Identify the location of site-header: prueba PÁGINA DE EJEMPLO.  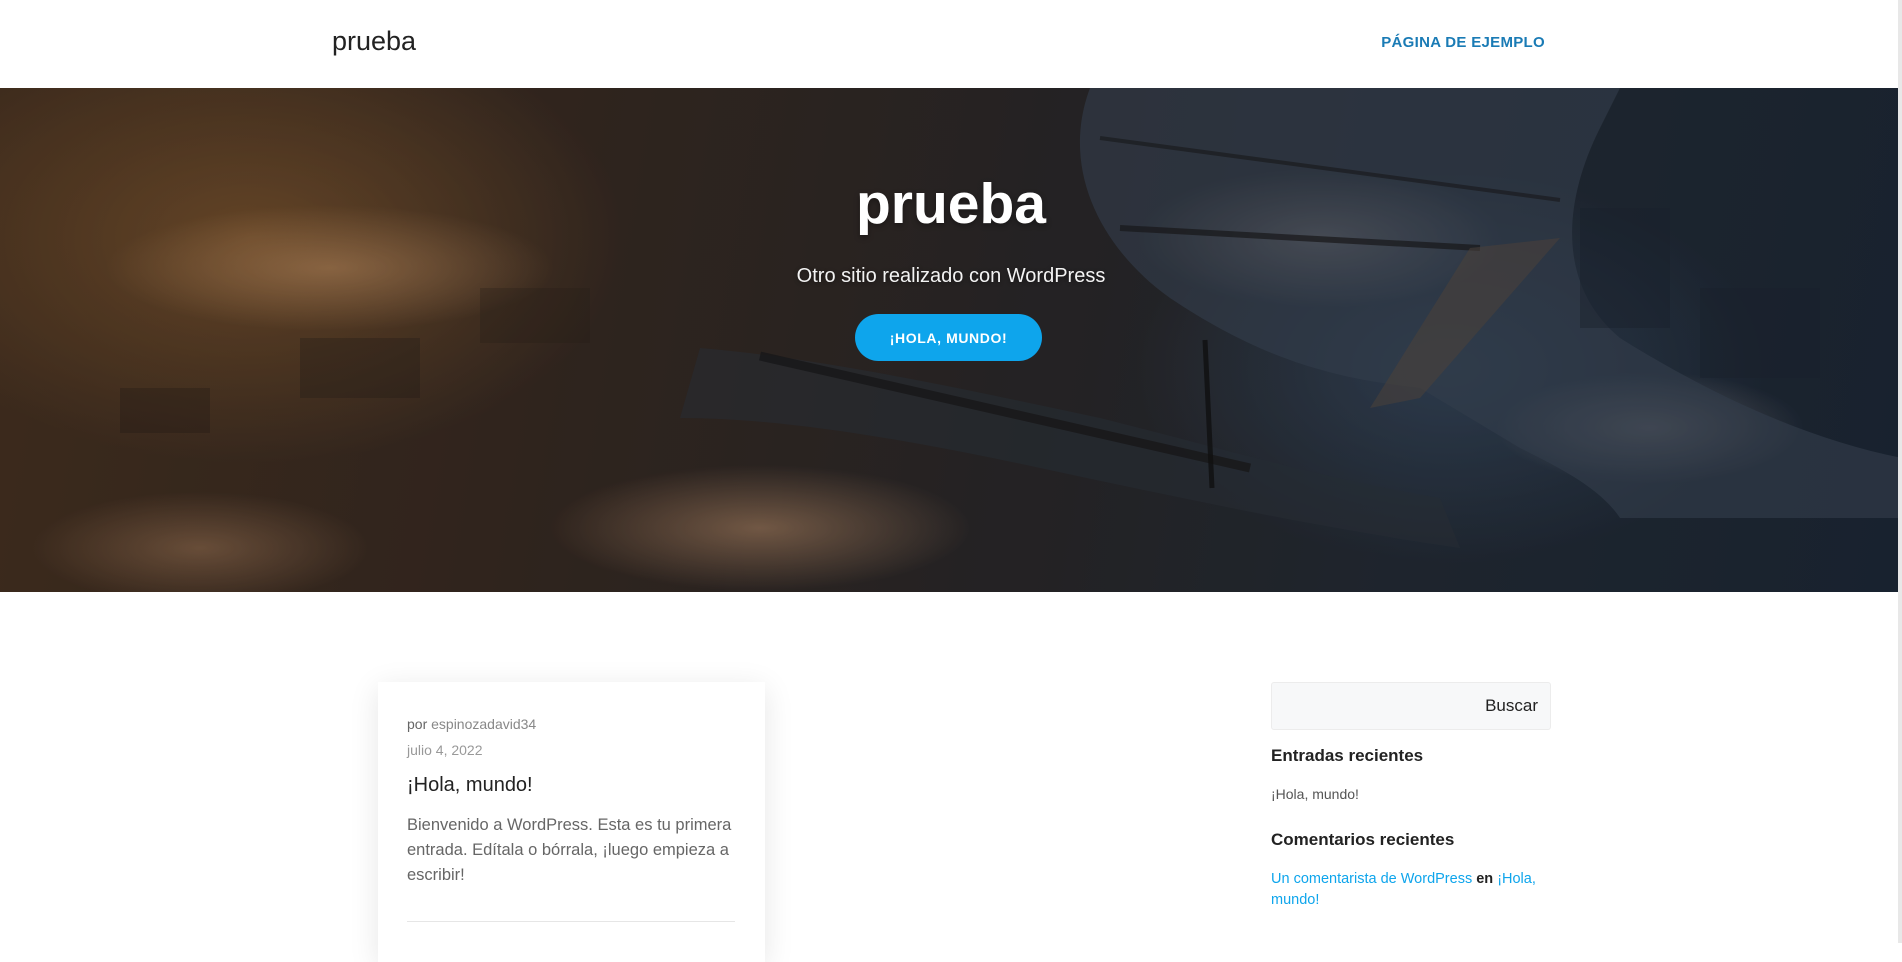
(951, 44).